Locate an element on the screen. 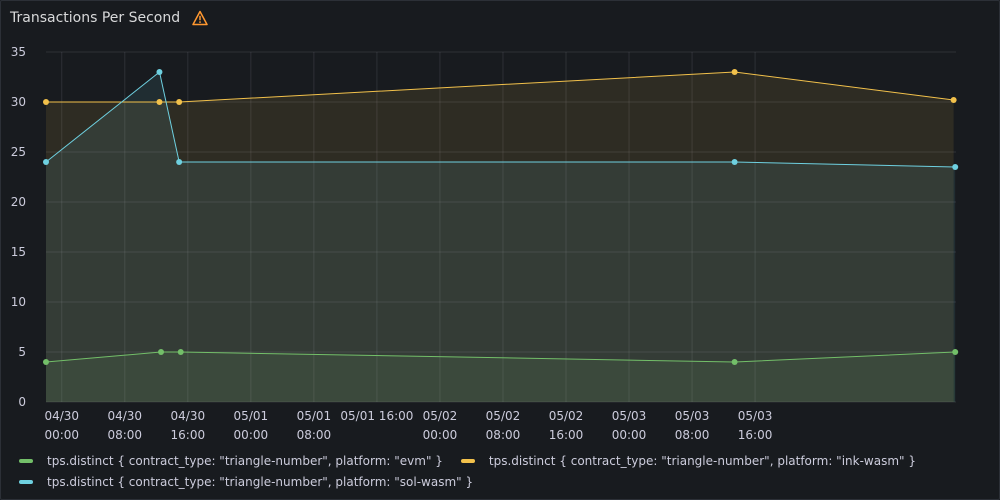 The height and width of the screenshot is (500, 1000). y-tick-label: 20 is located at coordinates (18, 202).